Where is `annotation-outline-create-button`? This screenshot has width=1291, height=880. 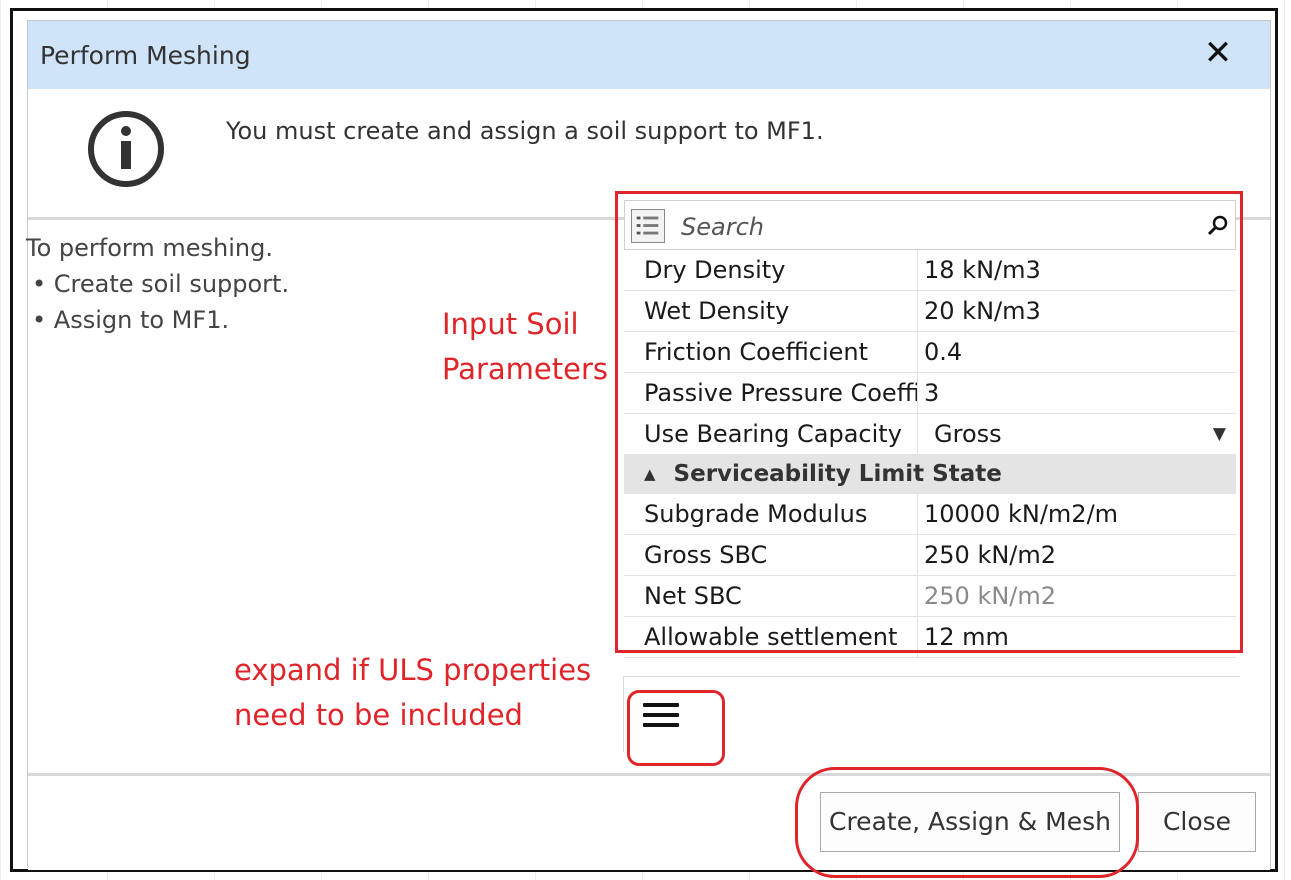
annotation-outline-create-button is located at coordinates (967, 822).